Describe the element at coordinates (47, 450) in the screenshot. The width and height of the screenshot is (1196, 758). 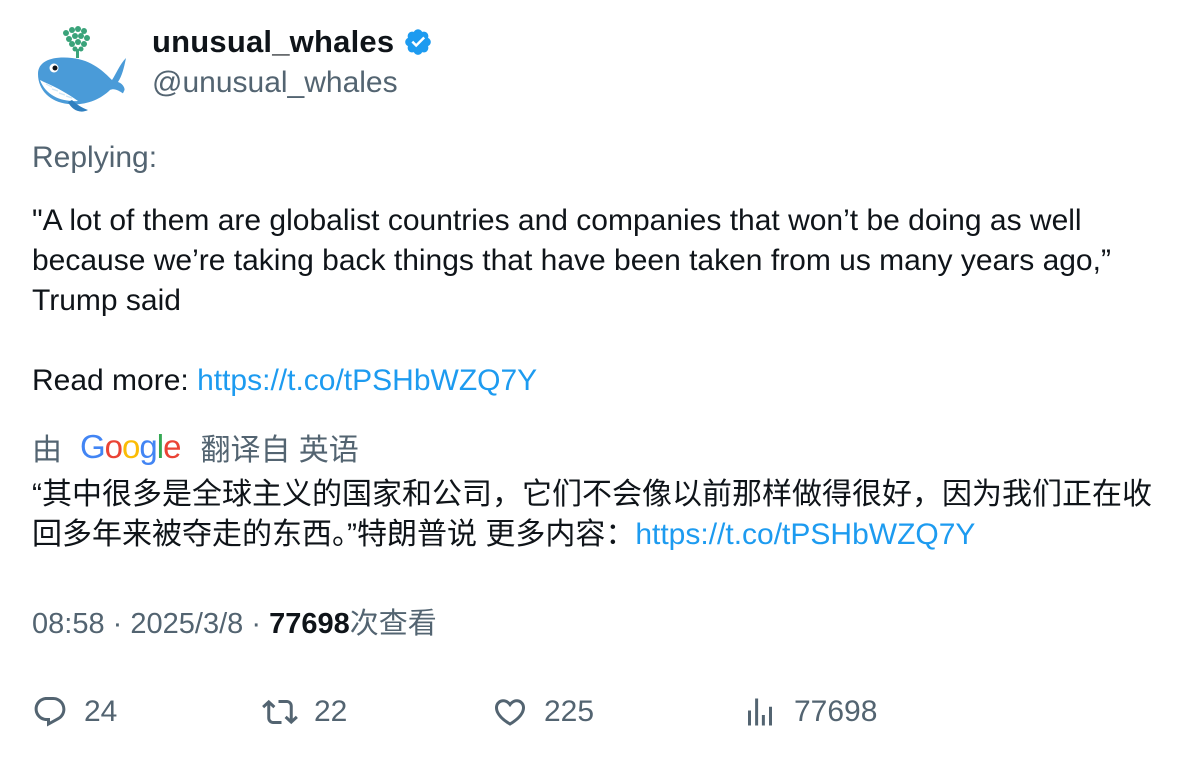
I see `translated-by-label: 由` at that location.